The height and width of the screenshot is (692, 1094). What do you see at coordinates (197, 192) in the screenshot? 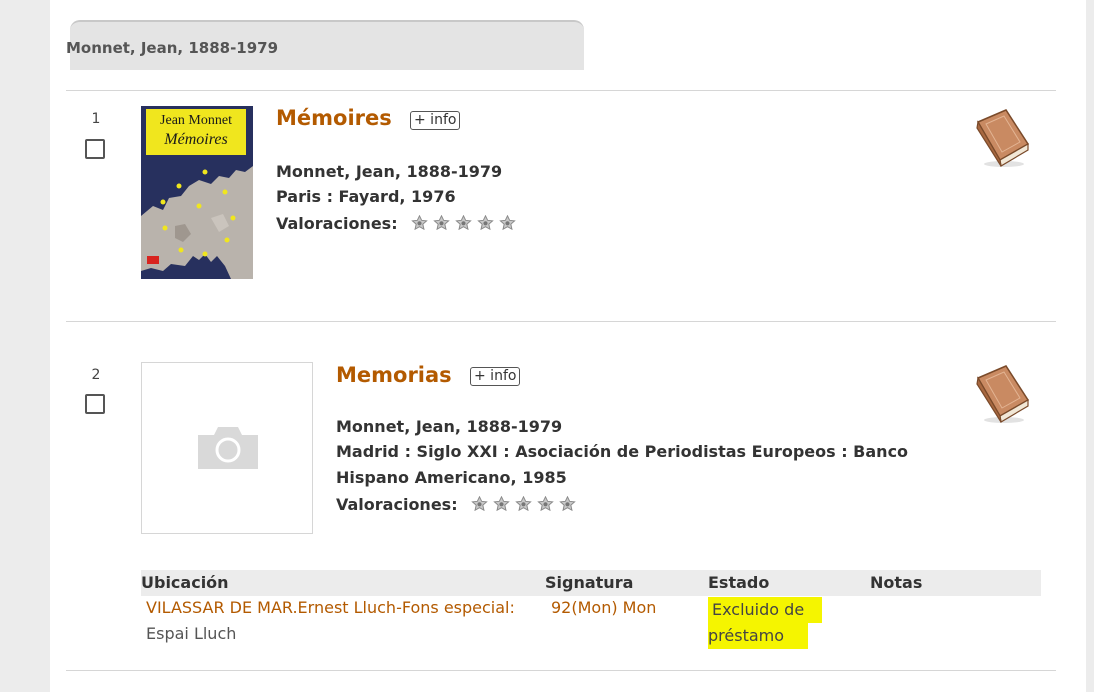
I see `book-cover-image: Jean Monnet Mémoires` at bounding box center [197, 192].